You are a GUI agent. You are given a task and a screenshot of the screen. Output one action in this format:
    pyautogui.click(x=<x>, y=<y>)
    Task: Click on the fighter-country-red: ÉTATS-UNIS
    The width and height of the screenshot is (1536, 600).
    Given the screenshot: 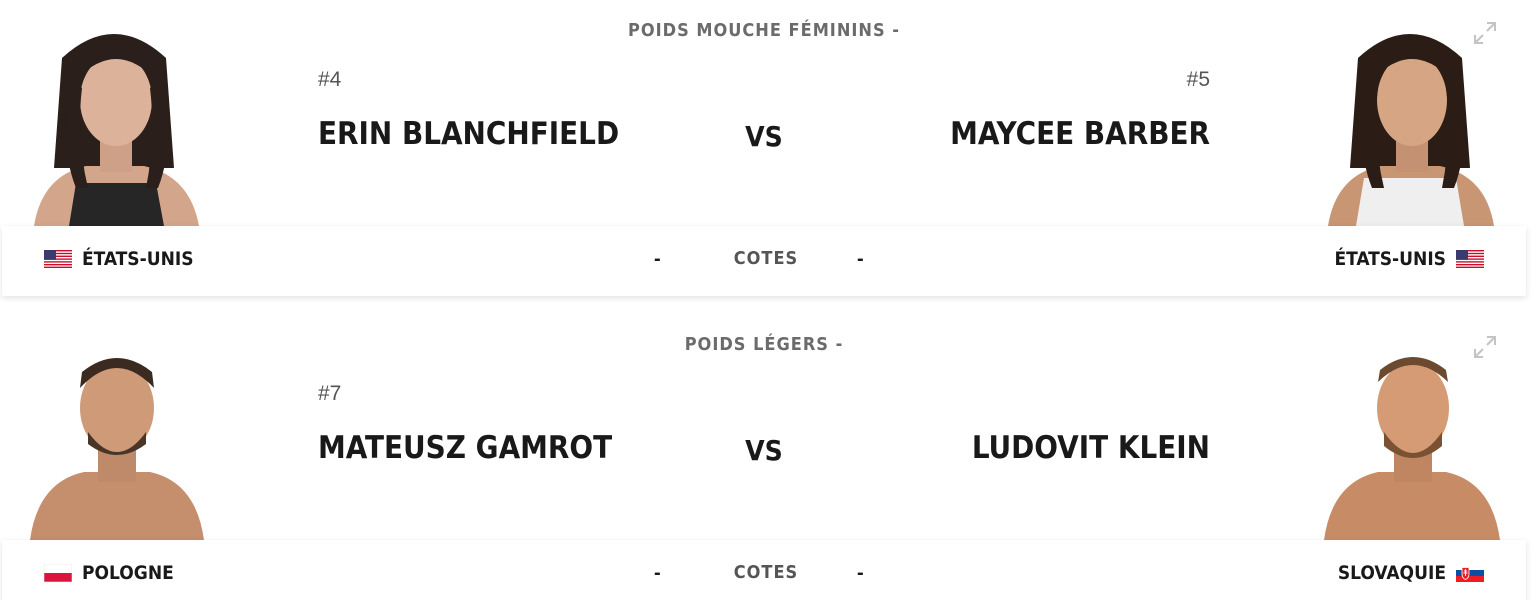 What is the action you would take?
    pyautogui.click(x=119, y=259)
    